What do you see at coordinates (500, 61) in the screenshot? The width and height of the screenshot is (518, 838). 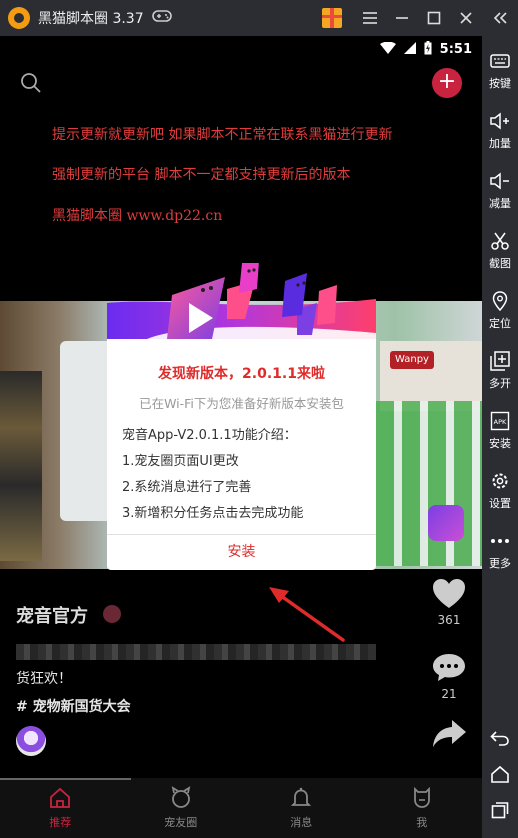 I see `keyboard-icon` at bounding box center [500, 61].